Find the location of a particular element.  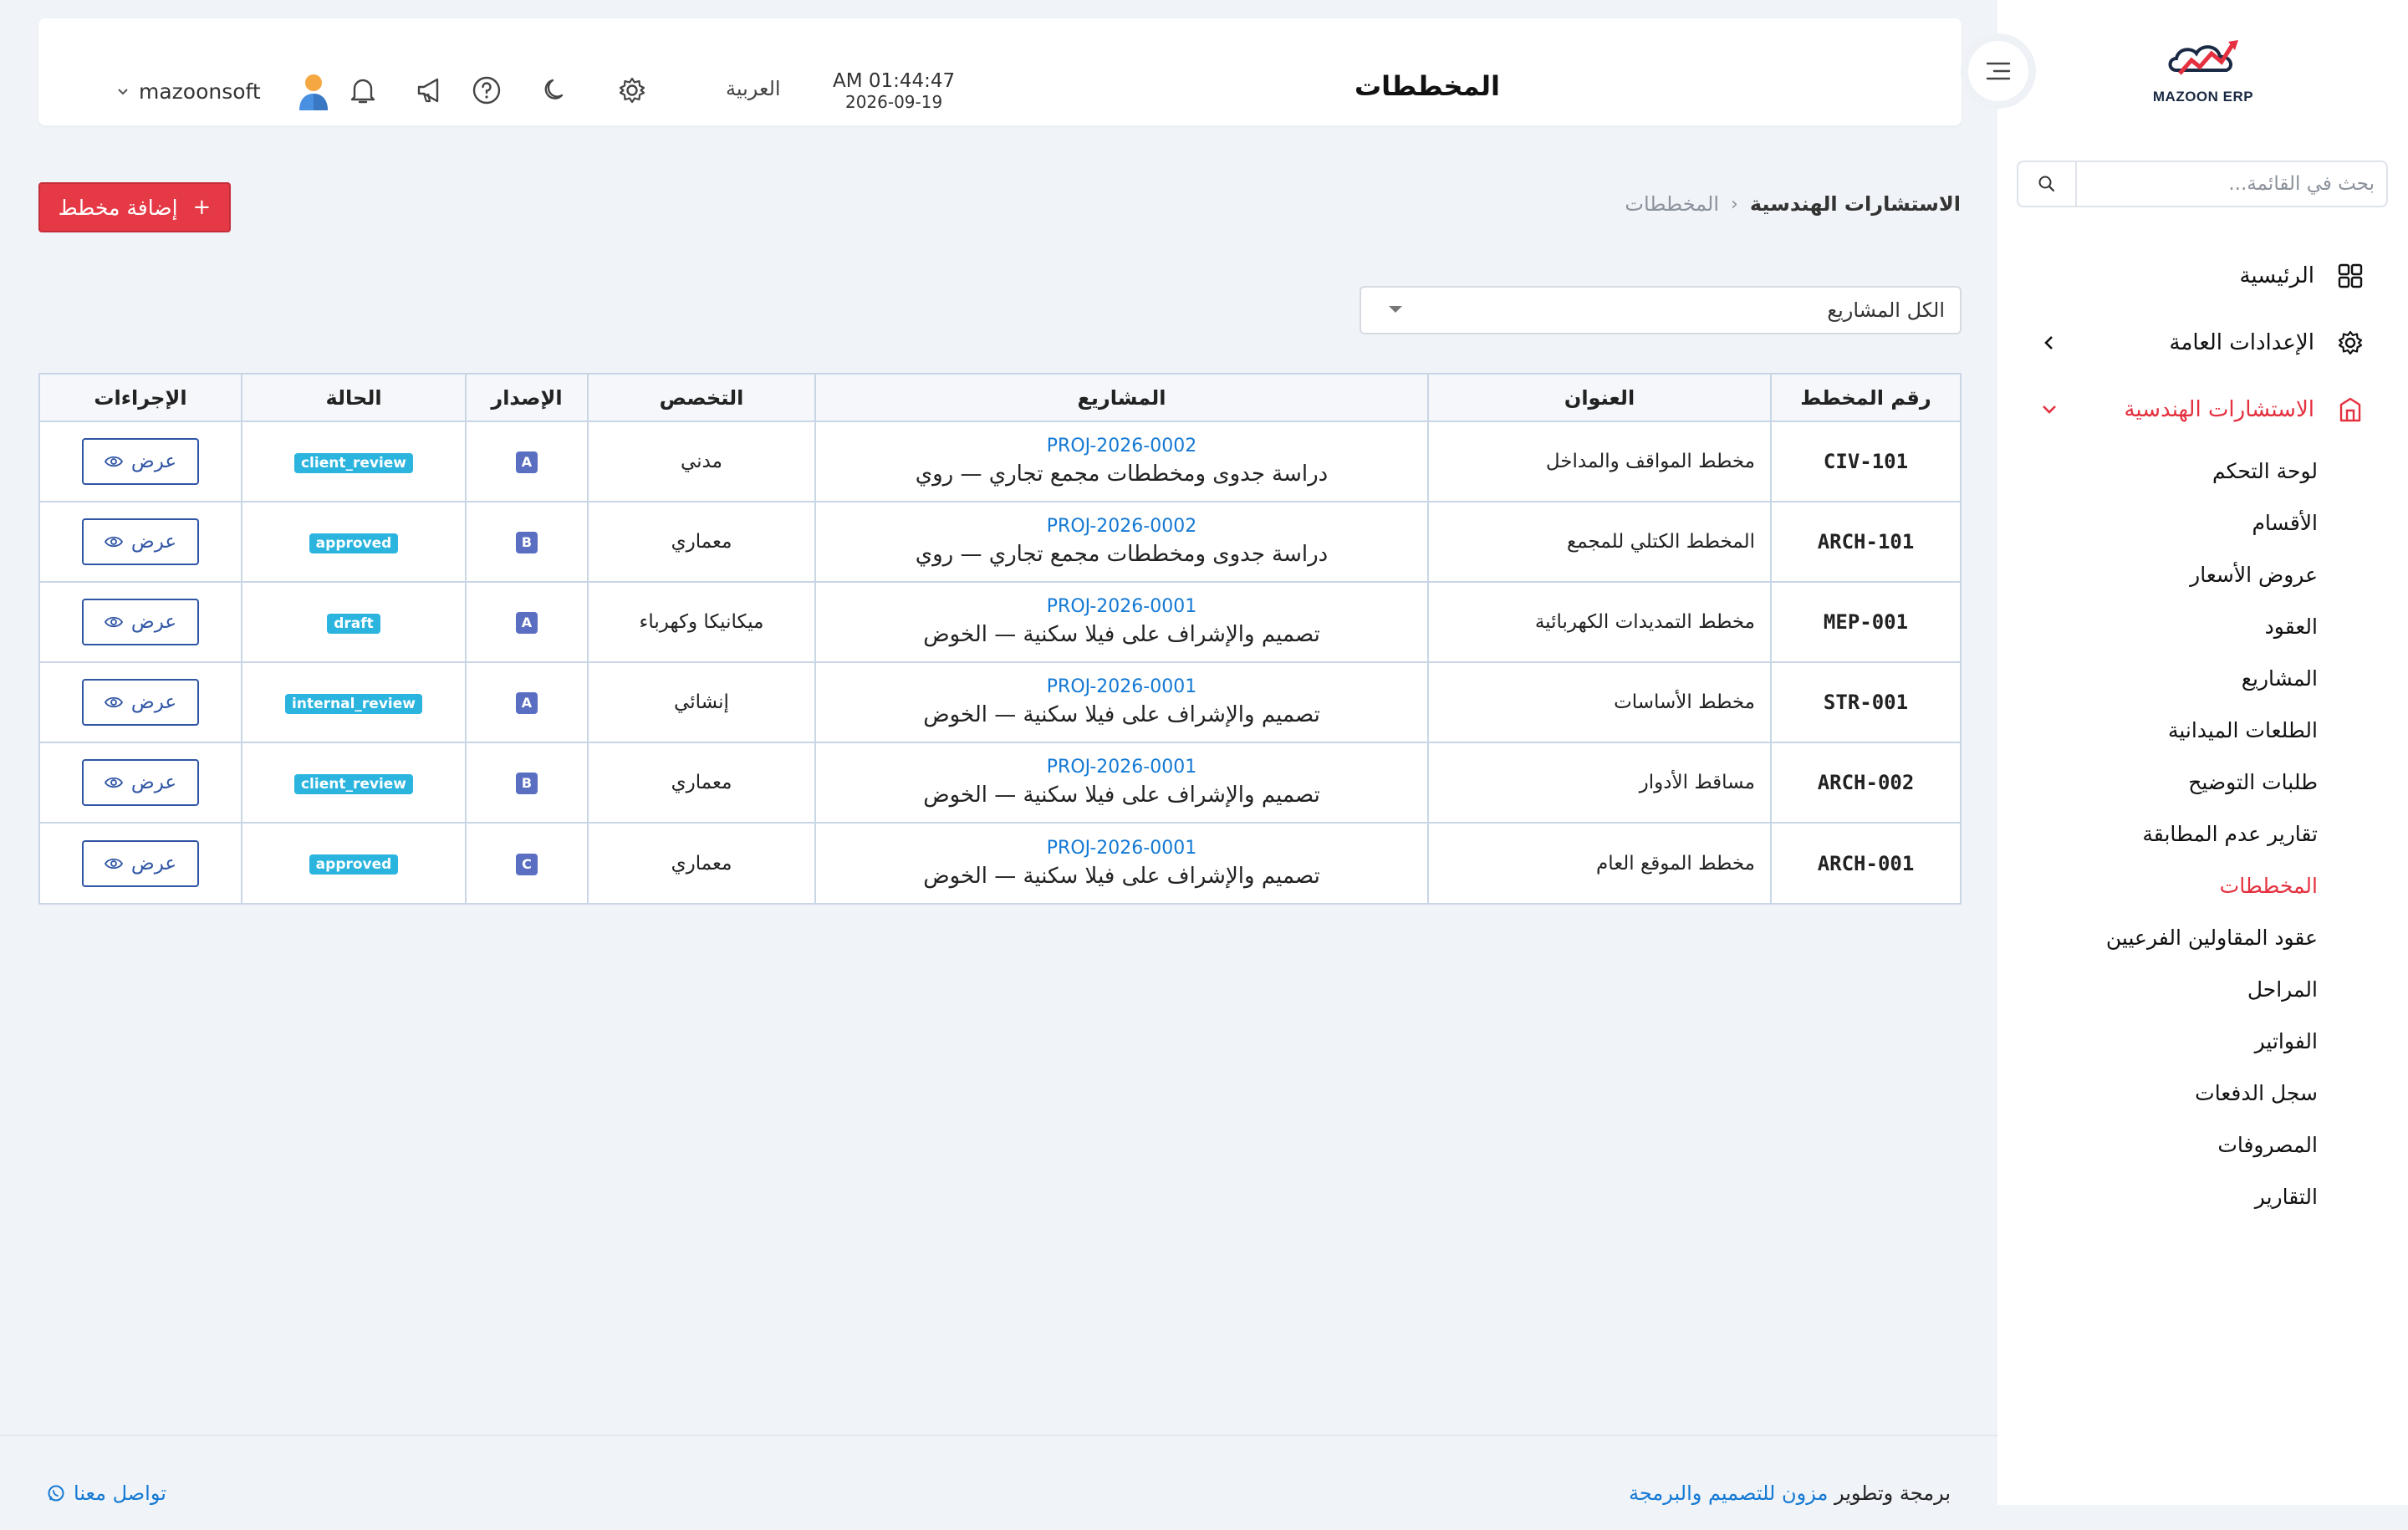

sidebar-subitem-site-visits: الطلعات الميدانية is located at coordinates (2202, 730).